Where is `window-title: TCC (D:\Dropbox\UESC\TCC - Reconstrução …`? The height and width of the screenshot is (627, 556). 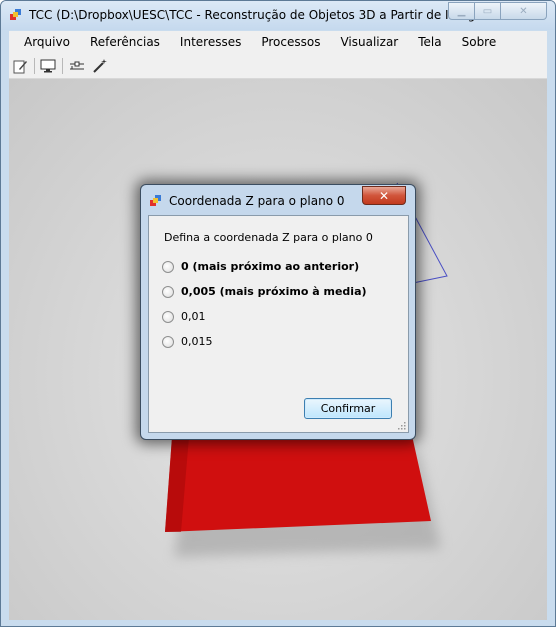
window-title: TCC (D:\Dropbox\UESC\TCC - Reconstrução … is located at coordinates (262, 15).